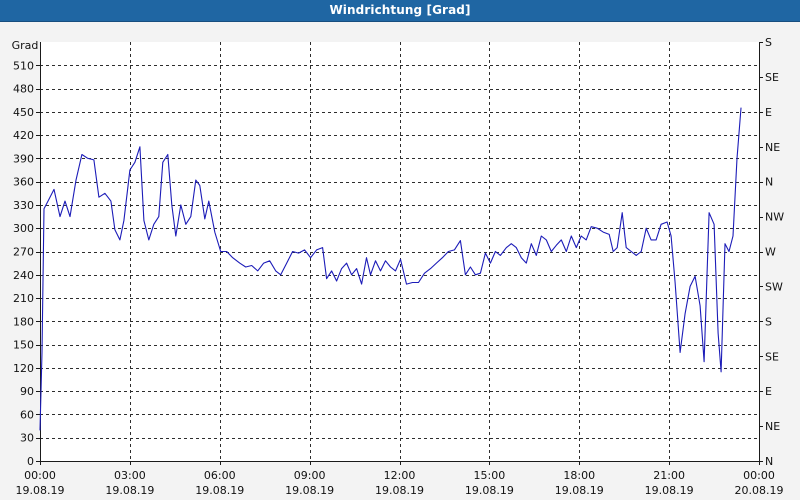 The width and height of the screenshot is (800, 500). I want to click on y-tick-label: 120, so click(23, 368).